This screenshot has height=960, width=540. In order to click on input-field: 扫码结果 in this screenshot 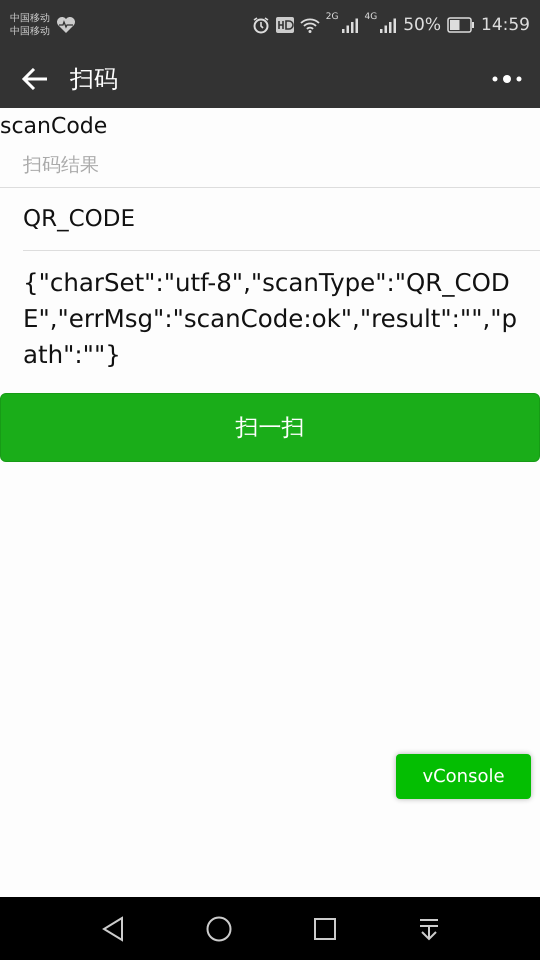, I will do `click(270, 166)`.